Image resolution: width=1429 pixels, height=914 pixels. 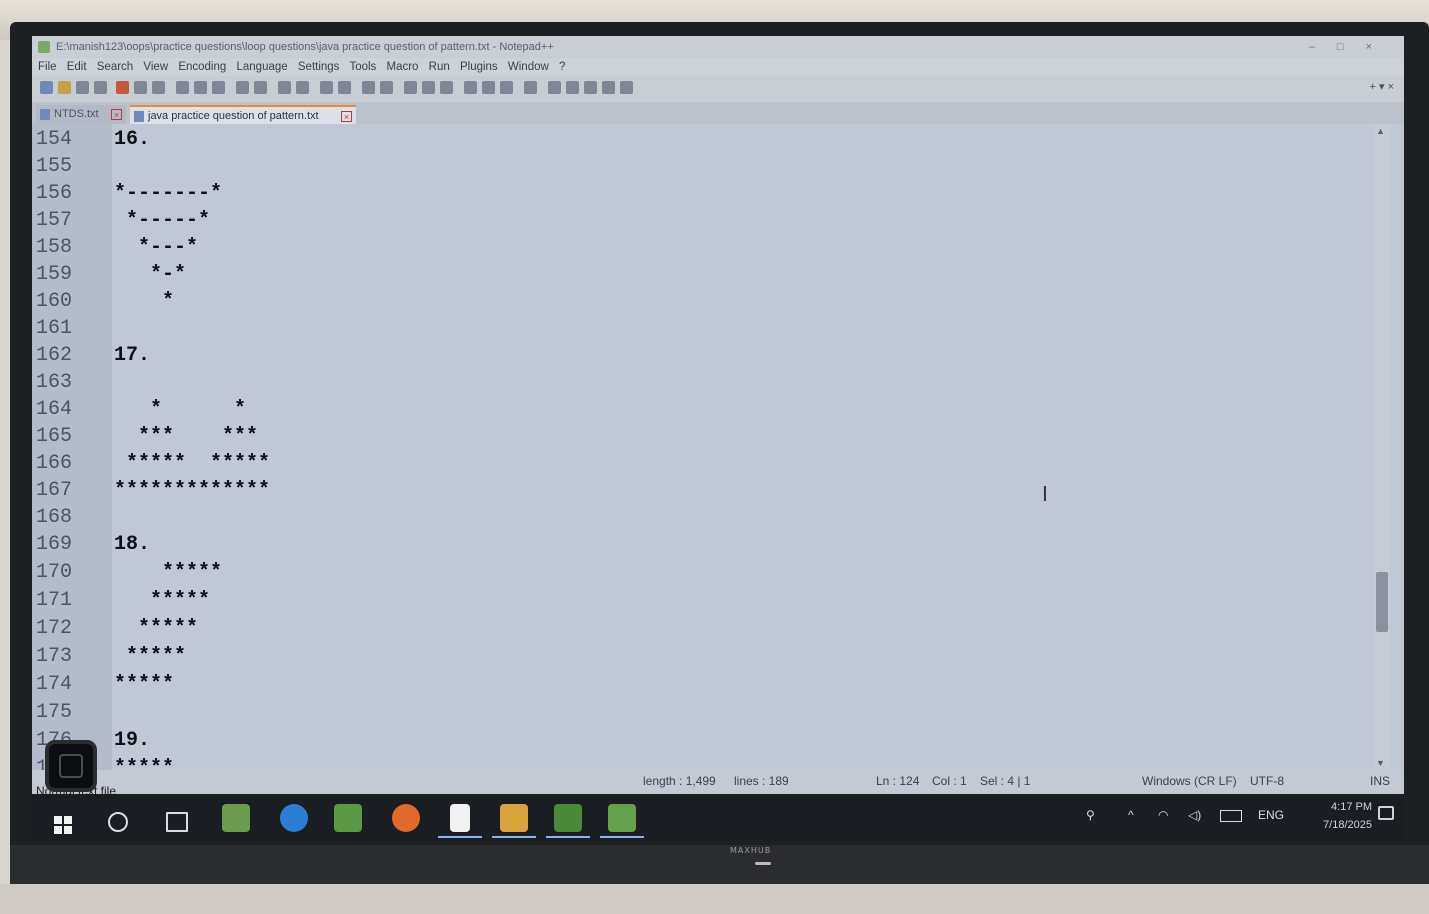 I want to click on floating-toolbar-button, so click(x=71, y=766).